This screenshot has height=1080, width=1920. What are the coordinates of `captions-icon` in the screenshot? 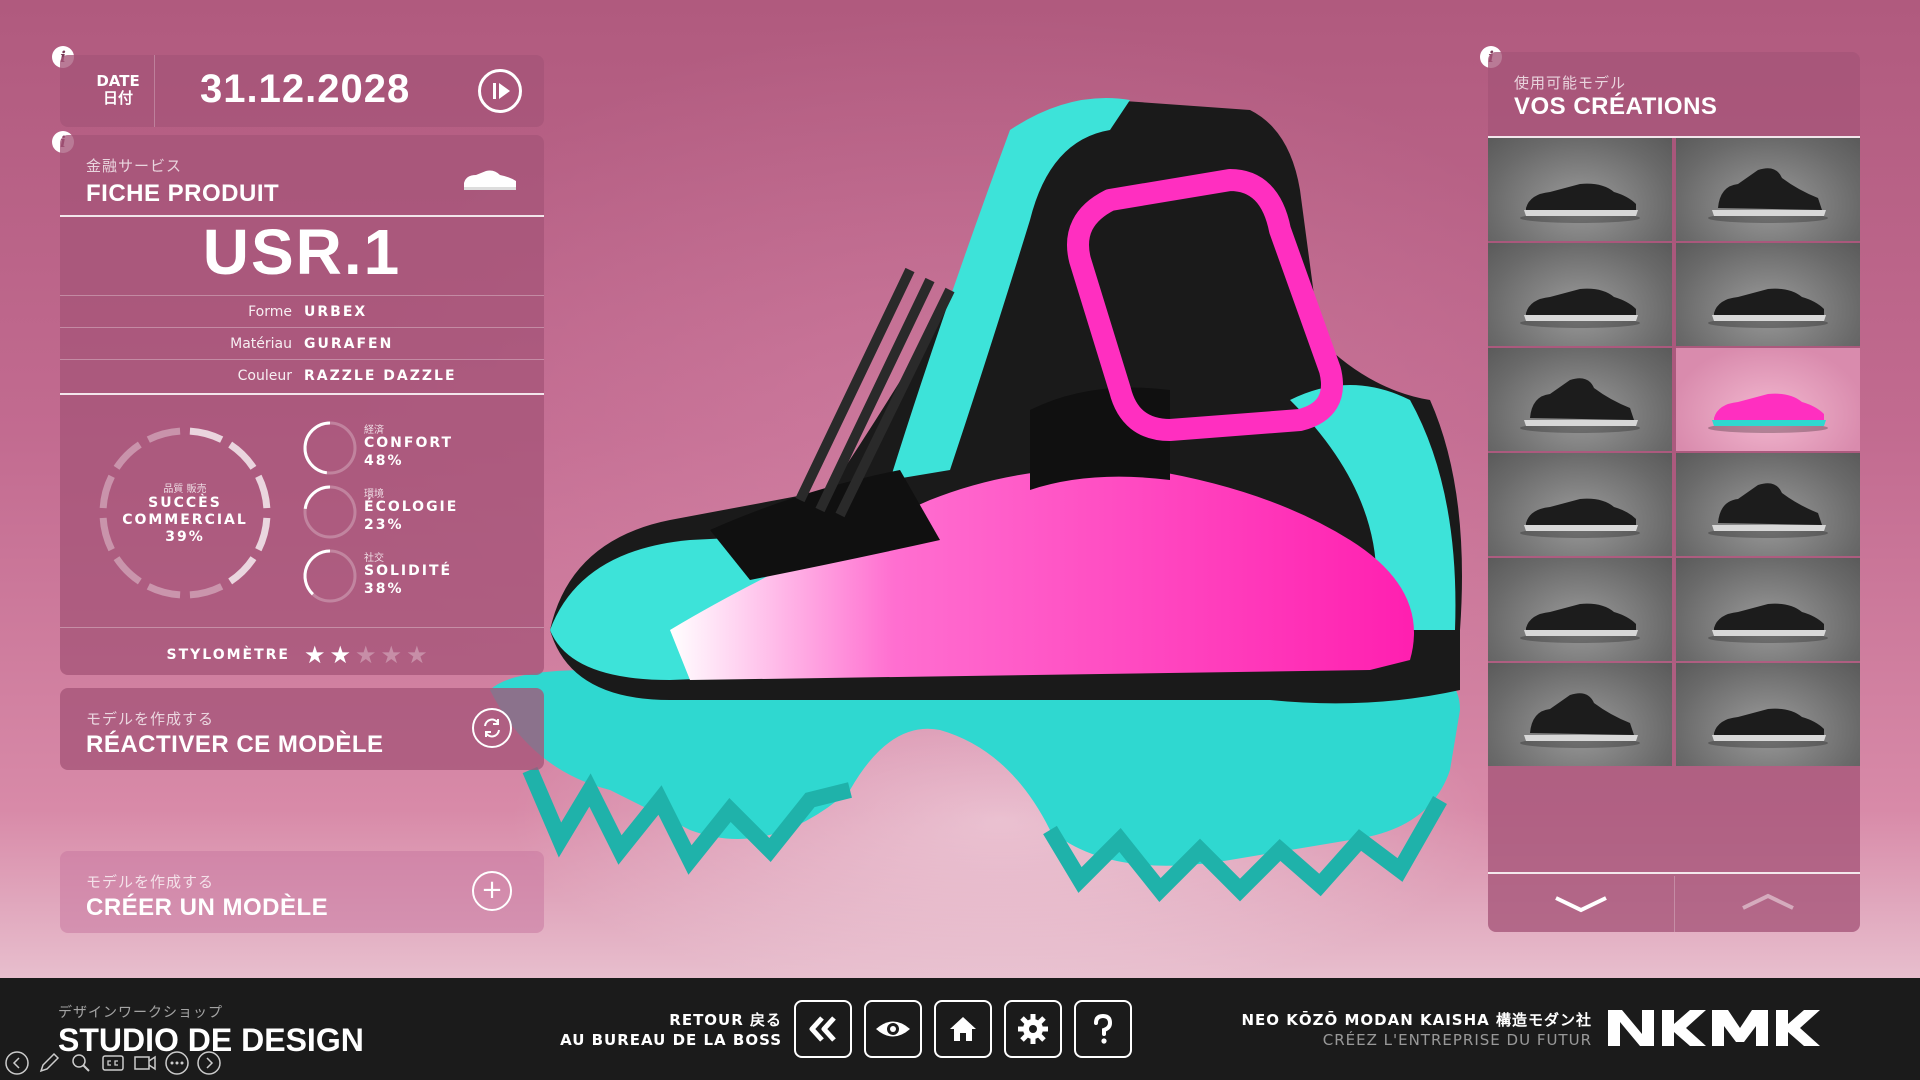 It's located at (113, 1063).